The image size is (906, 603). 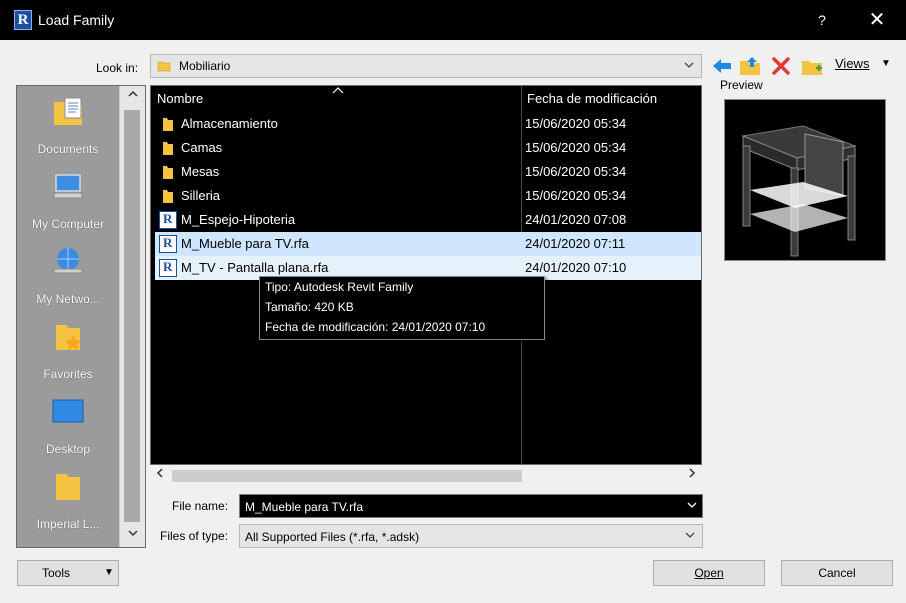 I want to click on place-label: Desktop, so click(x=68, y=449).